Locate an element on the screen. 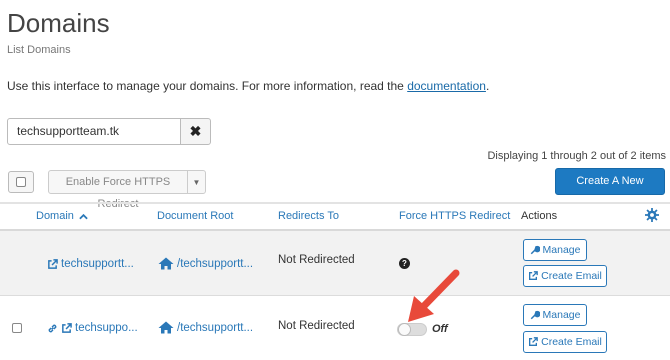 This screenshot has width=670, height=360. page-subtitle: List Domains is located at coordinates (39, 50).